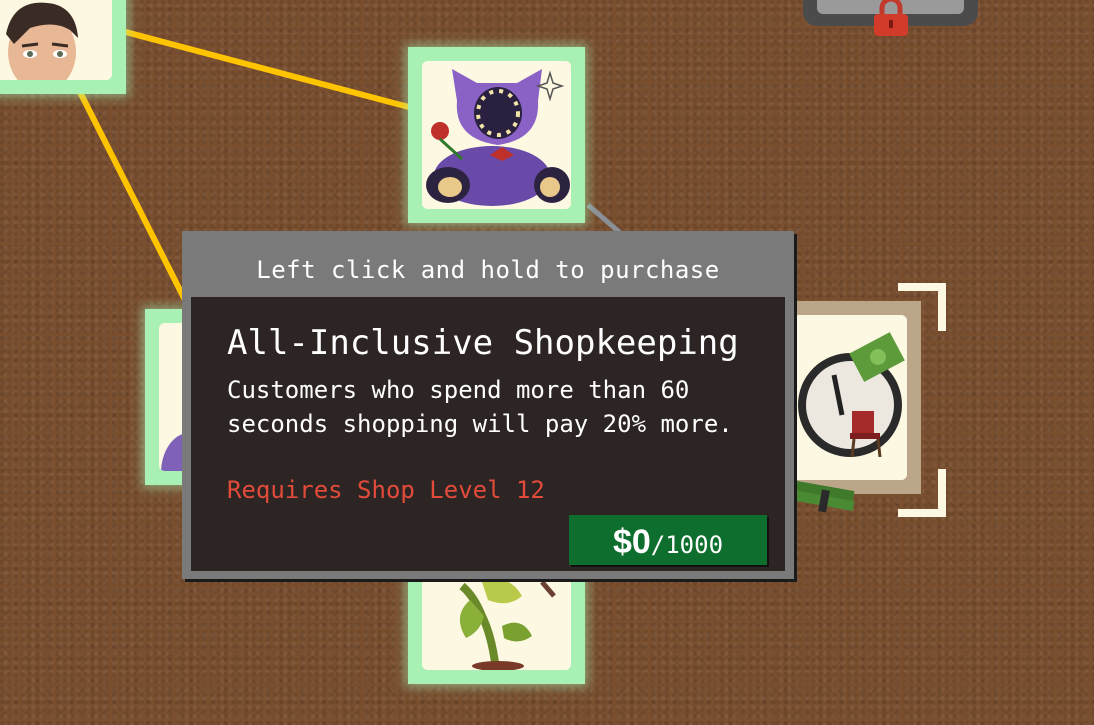  What do you see at coordinates (135, 201) in the screenshot?
I see `link-face-to-left-node` at bounding box center [135, 201].